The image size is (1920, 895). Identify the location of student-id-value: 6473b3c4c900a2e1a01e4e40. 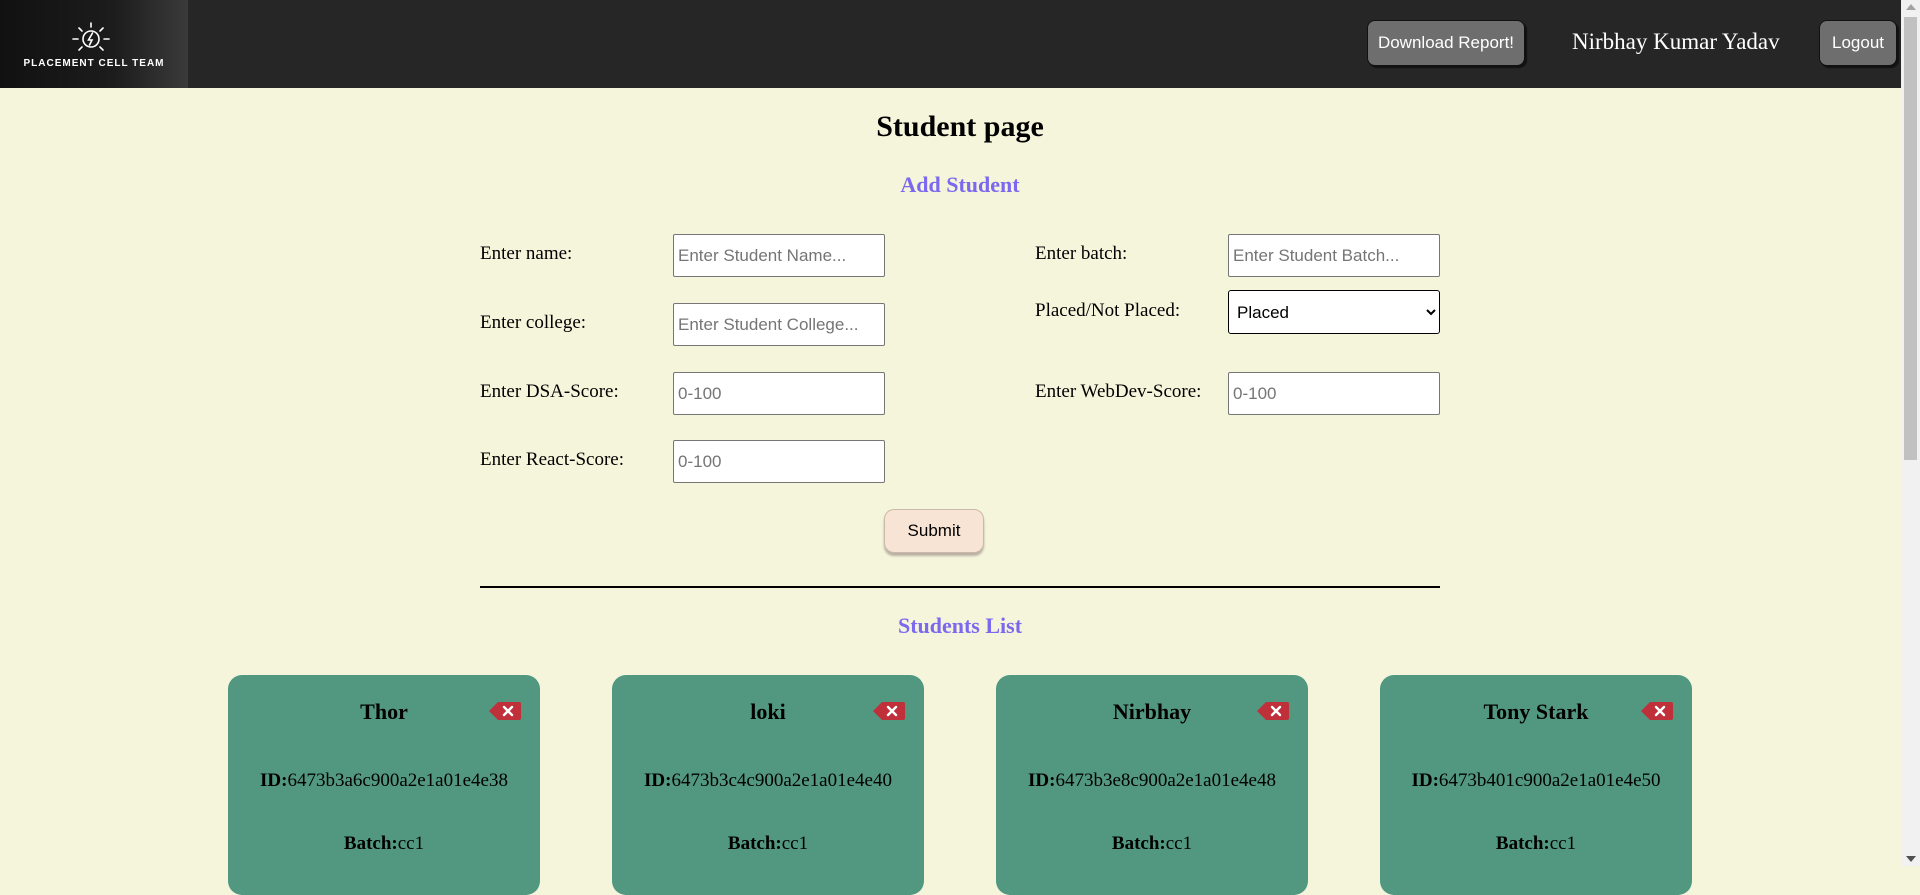
(781, 780).